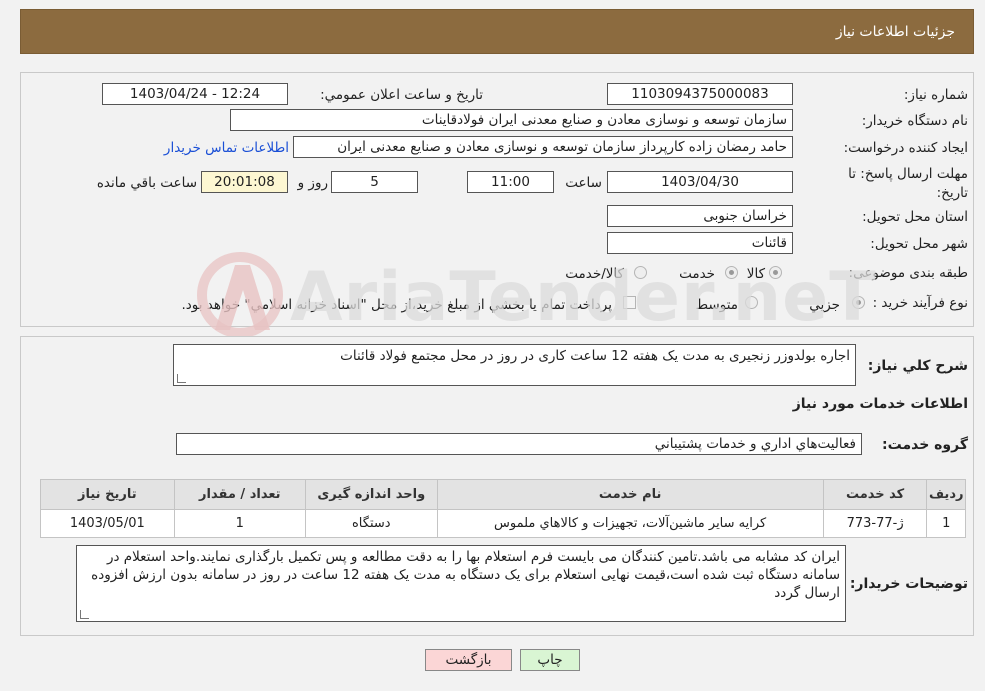 This screenshot has height=691, width=985. Describe the element at coordinates (775, 272) in the screenshot. I see `category-radio-goods` at that location.